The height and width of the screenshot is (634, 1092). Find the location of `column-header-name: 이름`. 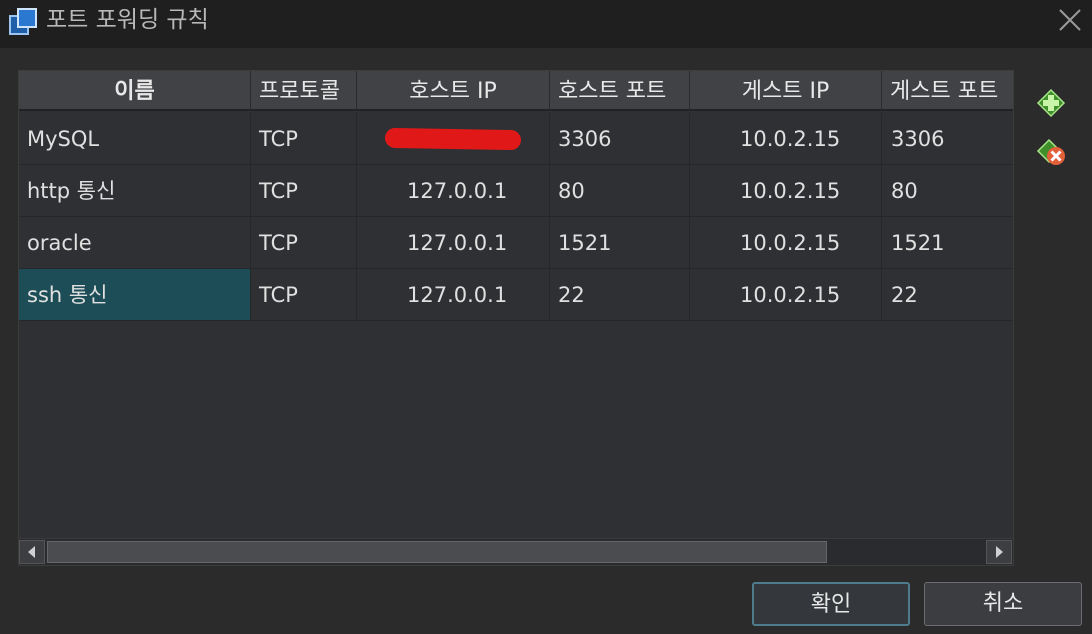

column-header-name: 이름 is located at coordinates (135, 91).